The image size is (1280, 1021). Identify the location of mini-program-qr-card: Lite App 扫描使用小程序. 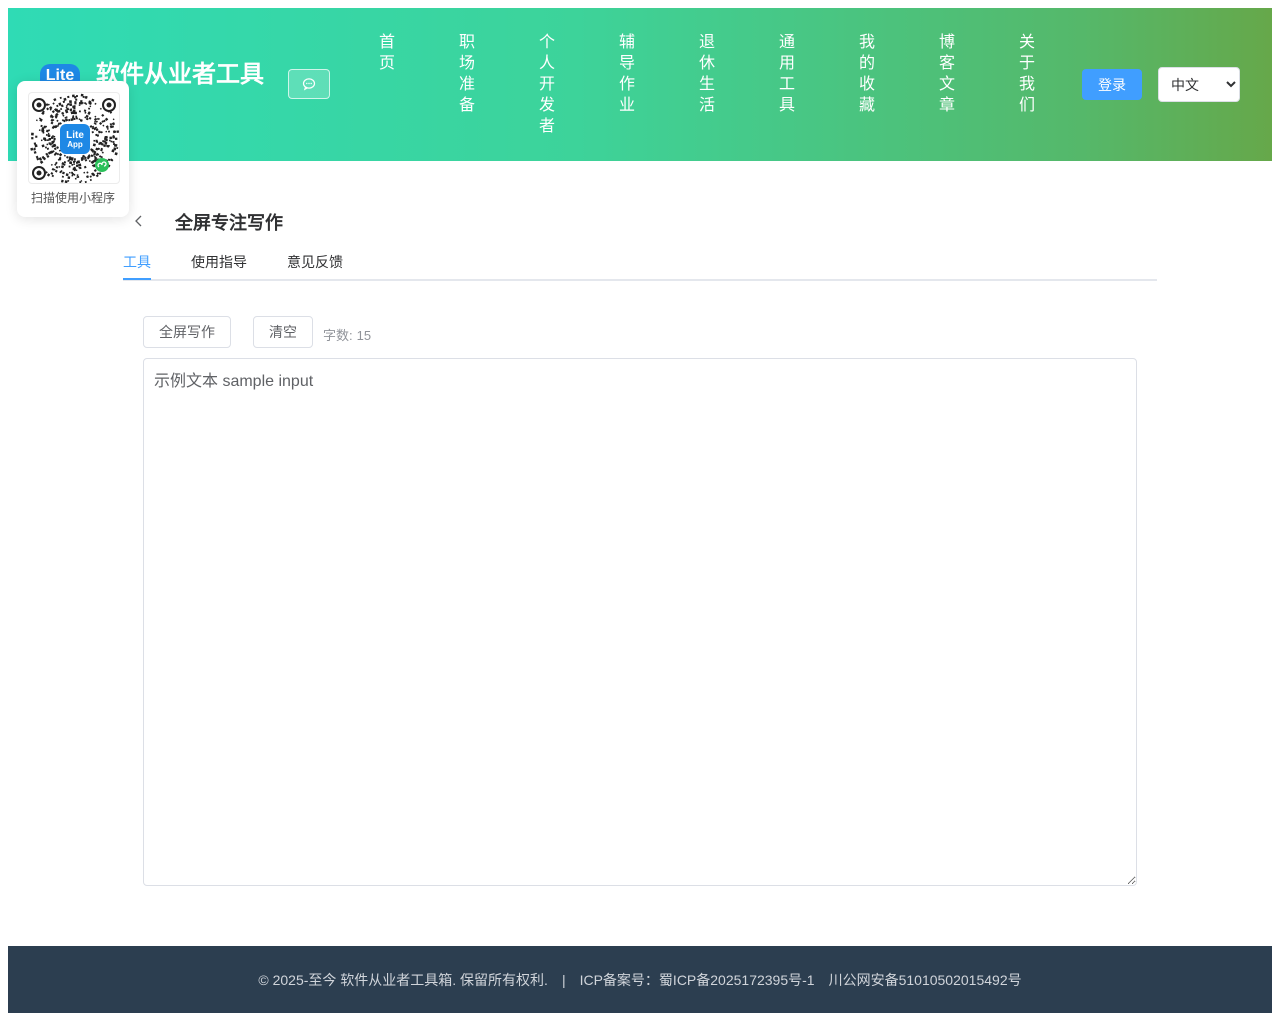
(73, 149).